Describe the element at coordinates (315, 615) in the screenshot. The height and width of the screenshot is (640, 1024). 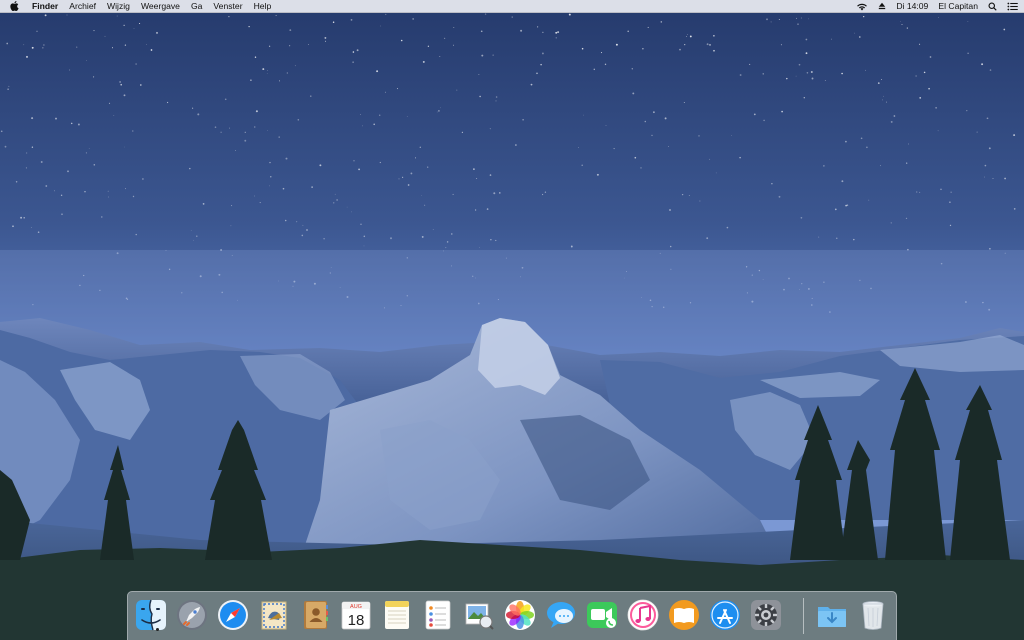
I see `dock-contacts` at that location.